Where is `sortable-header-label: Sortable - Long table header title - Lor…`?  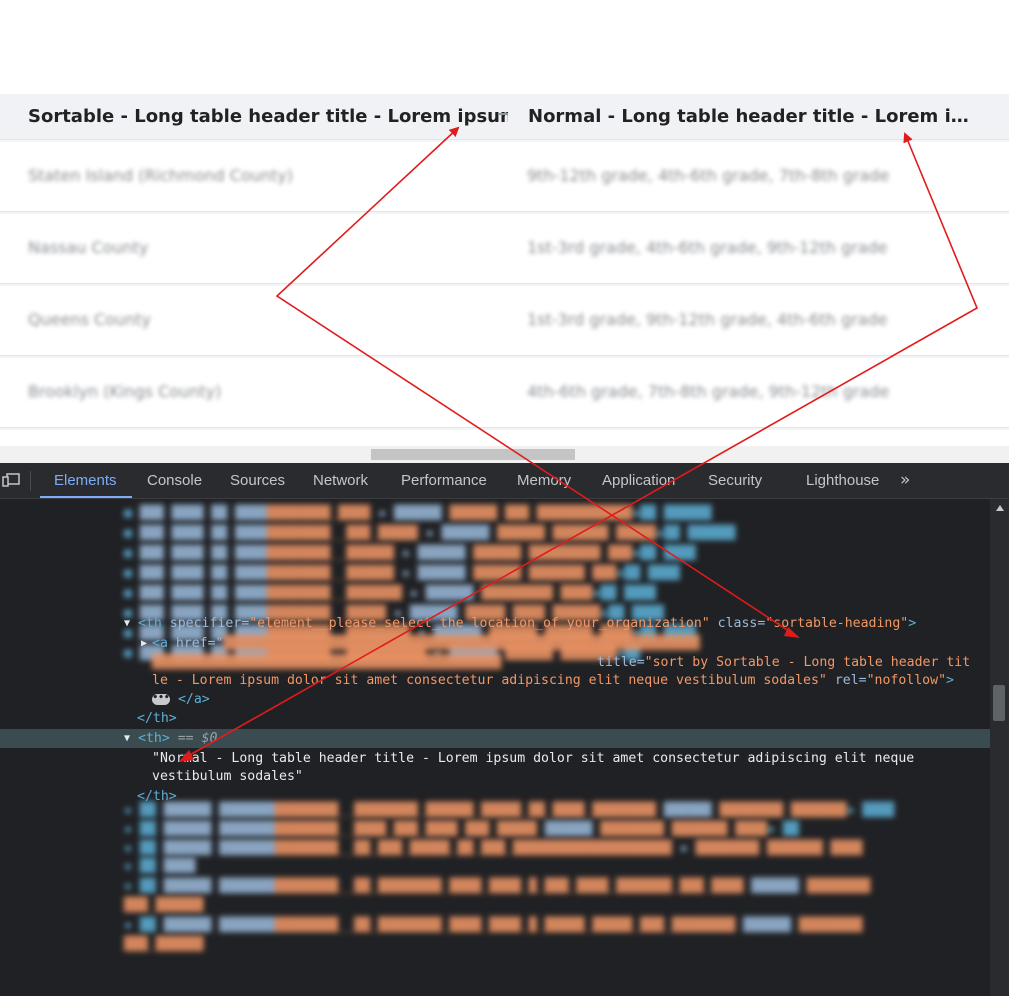 sortable-header-label: Sortable - Long table header title - Lor… is located at coordinates (268, 116).